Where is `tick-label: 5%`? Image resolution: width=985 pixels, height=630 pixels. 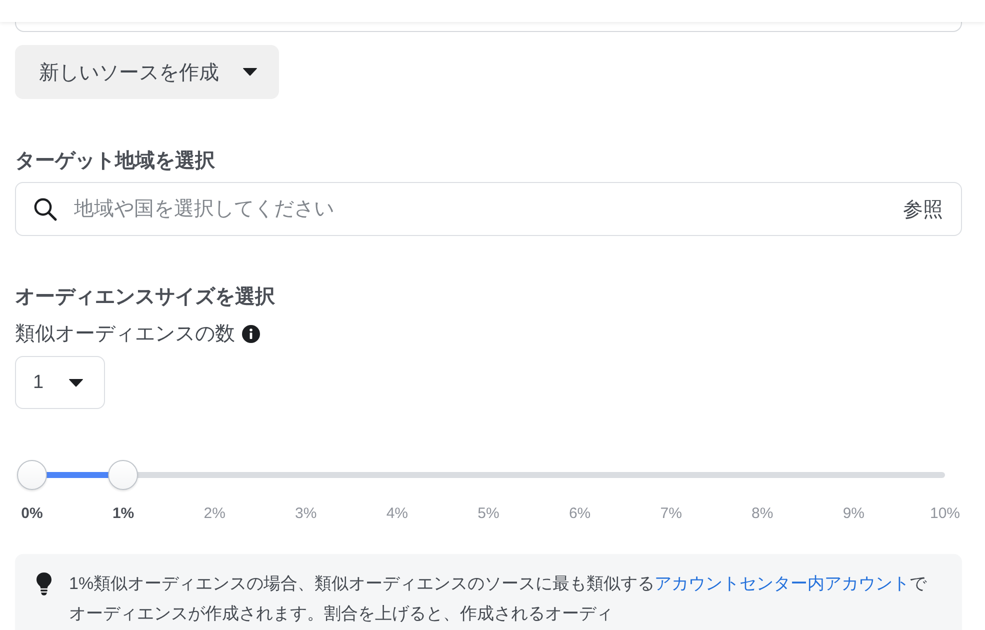
tick-label: 5% is located at coordinates (489, 514).